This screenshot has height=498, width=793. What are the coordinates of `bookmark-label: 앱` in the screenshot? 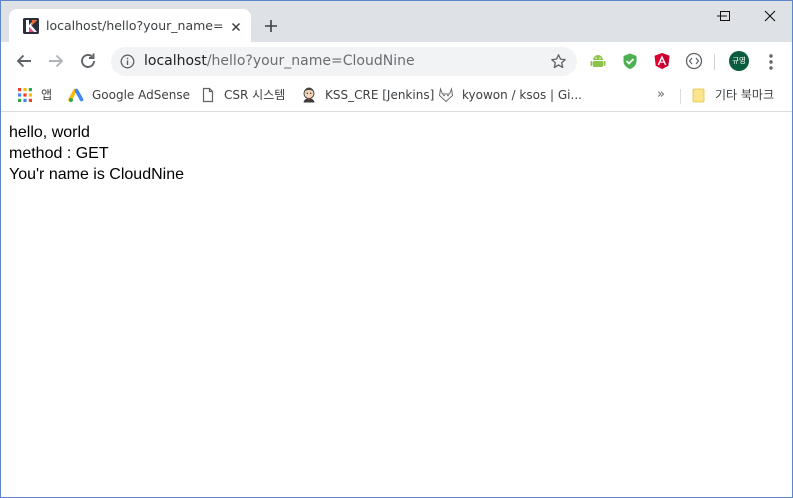 It's located at (47, 95).